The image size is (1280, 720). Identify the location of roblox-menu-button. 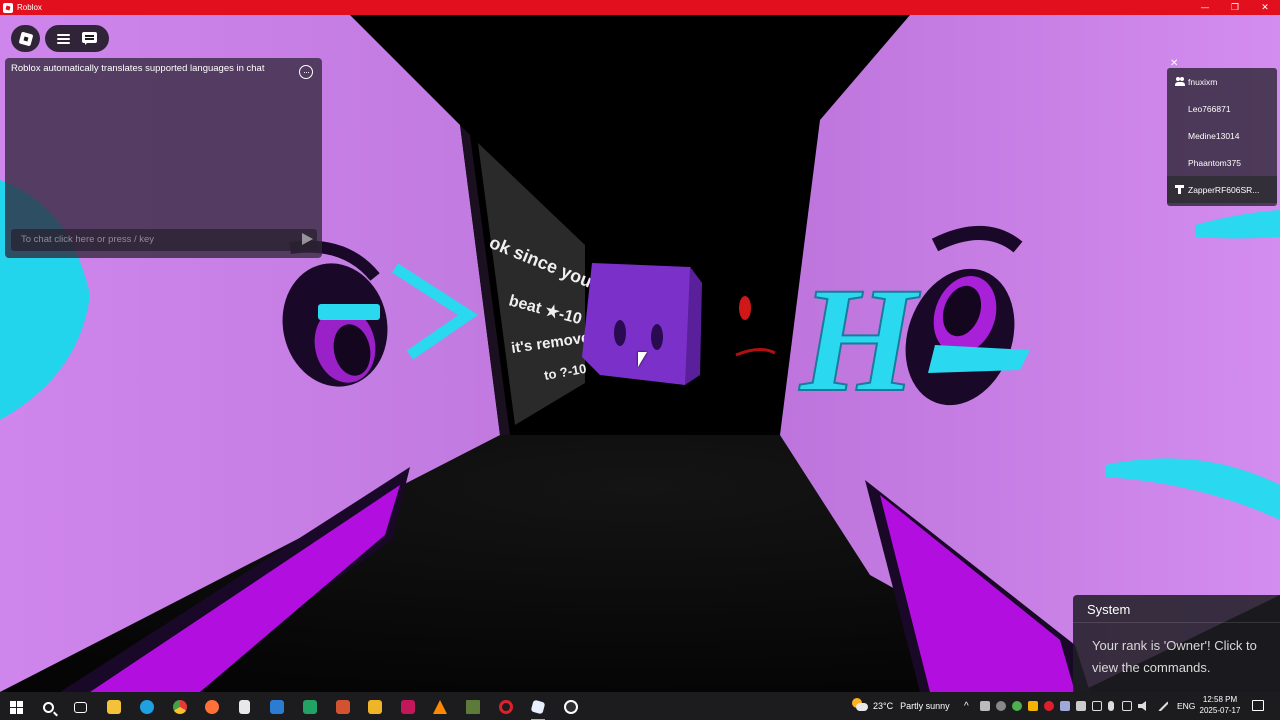
(25, 38).